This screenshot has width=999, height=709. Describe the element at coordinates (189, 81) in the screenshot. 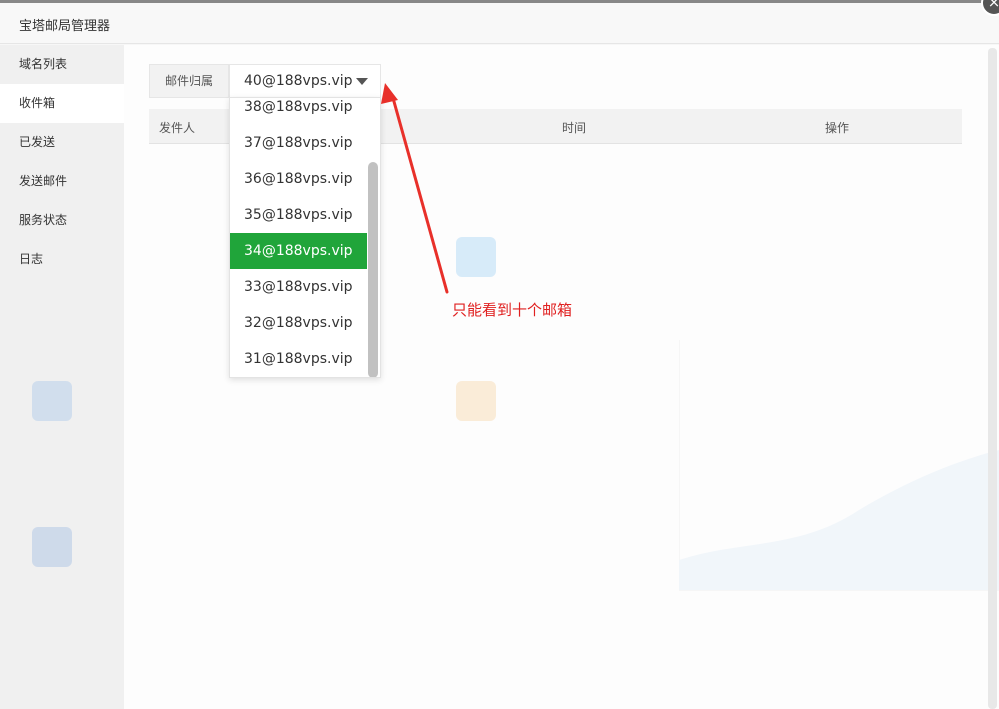

I see `mailbox-filter-label: 邮件归属` at that location.